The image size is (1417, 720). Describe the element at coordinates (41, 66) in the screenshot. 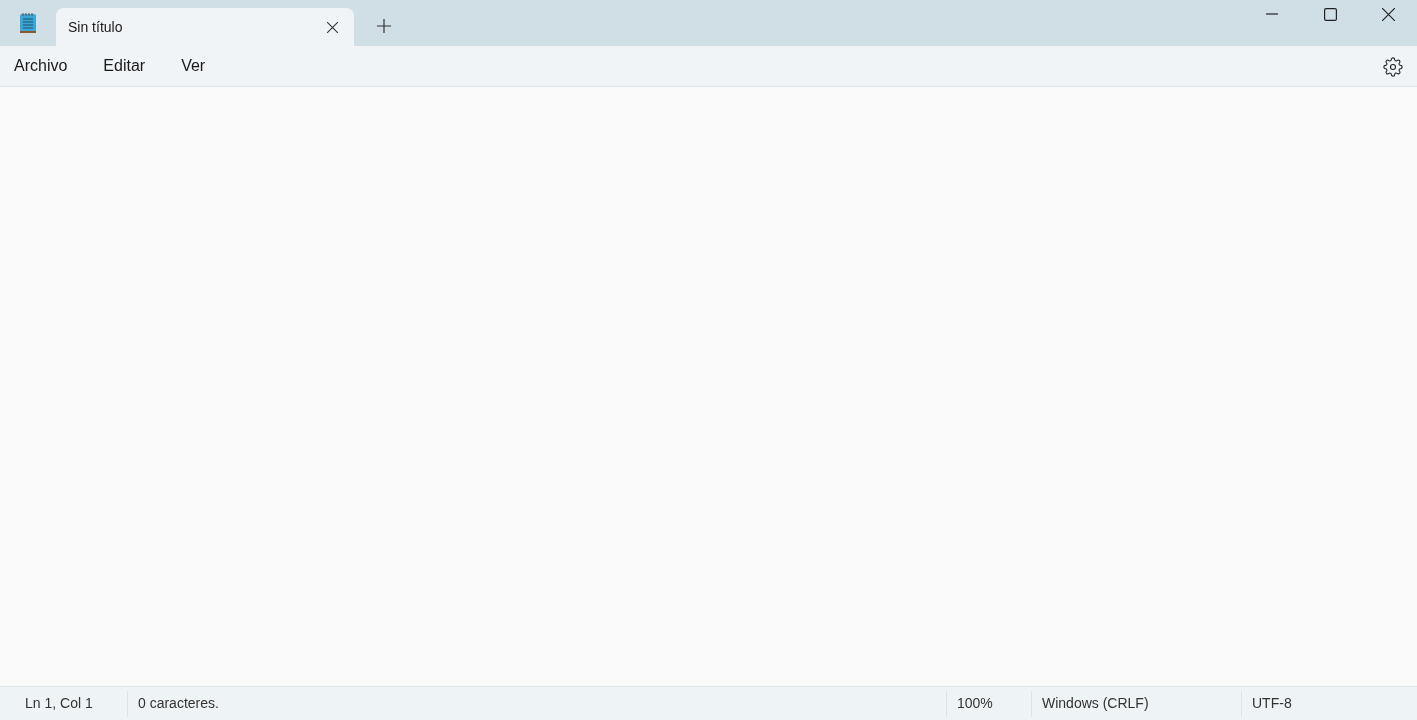

I see `menu-item: Archivo` at that location.